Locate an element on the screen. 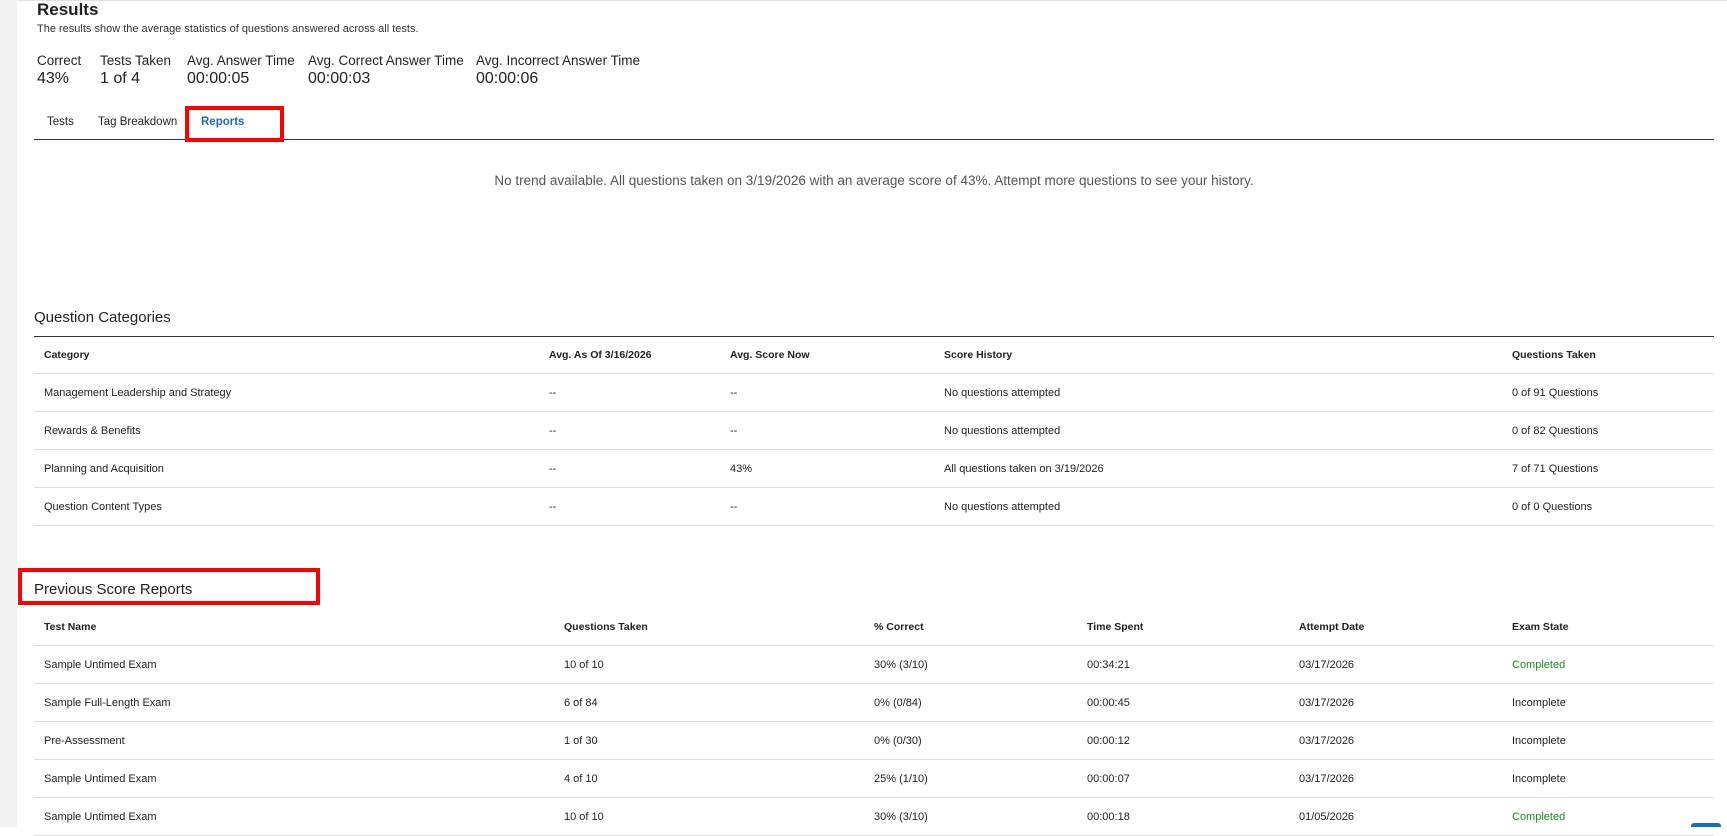 Image resolution: width=1727 pixels, height=836 pixels. column-header: Time Spent is located at coordinates (1183, 627).